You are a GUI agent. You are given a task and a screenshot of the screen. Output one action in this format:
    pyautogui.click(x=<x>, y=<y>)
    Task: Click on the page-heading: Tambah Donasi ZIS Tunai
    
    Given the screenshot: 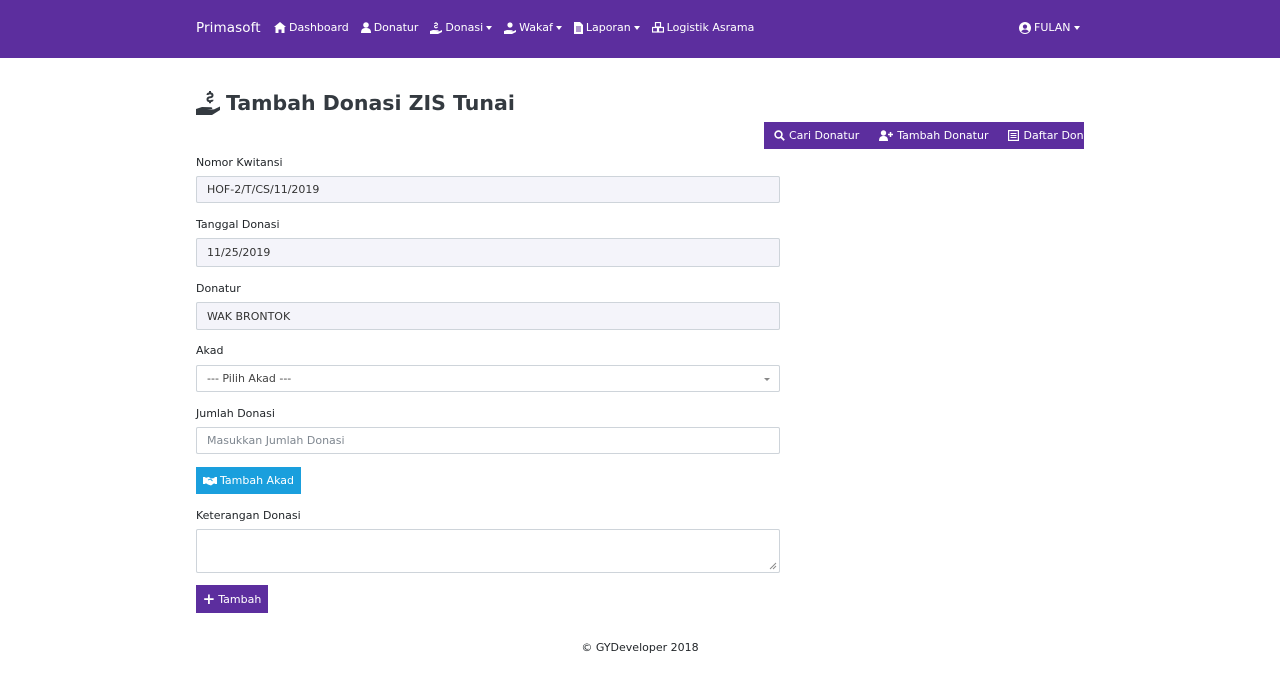 What is the action you would take?
    pyautogui.click(x=370, y=102)
    